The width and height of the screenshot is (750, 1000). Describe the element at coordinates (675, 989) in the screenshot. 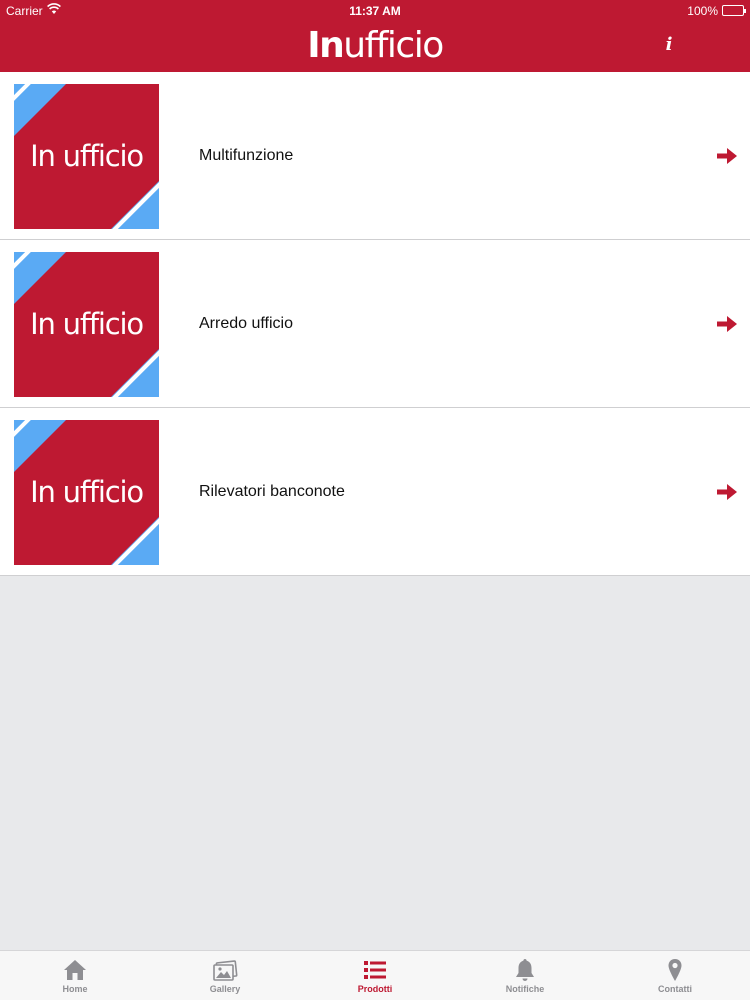

I see `tab-label: Contatti` at that location.